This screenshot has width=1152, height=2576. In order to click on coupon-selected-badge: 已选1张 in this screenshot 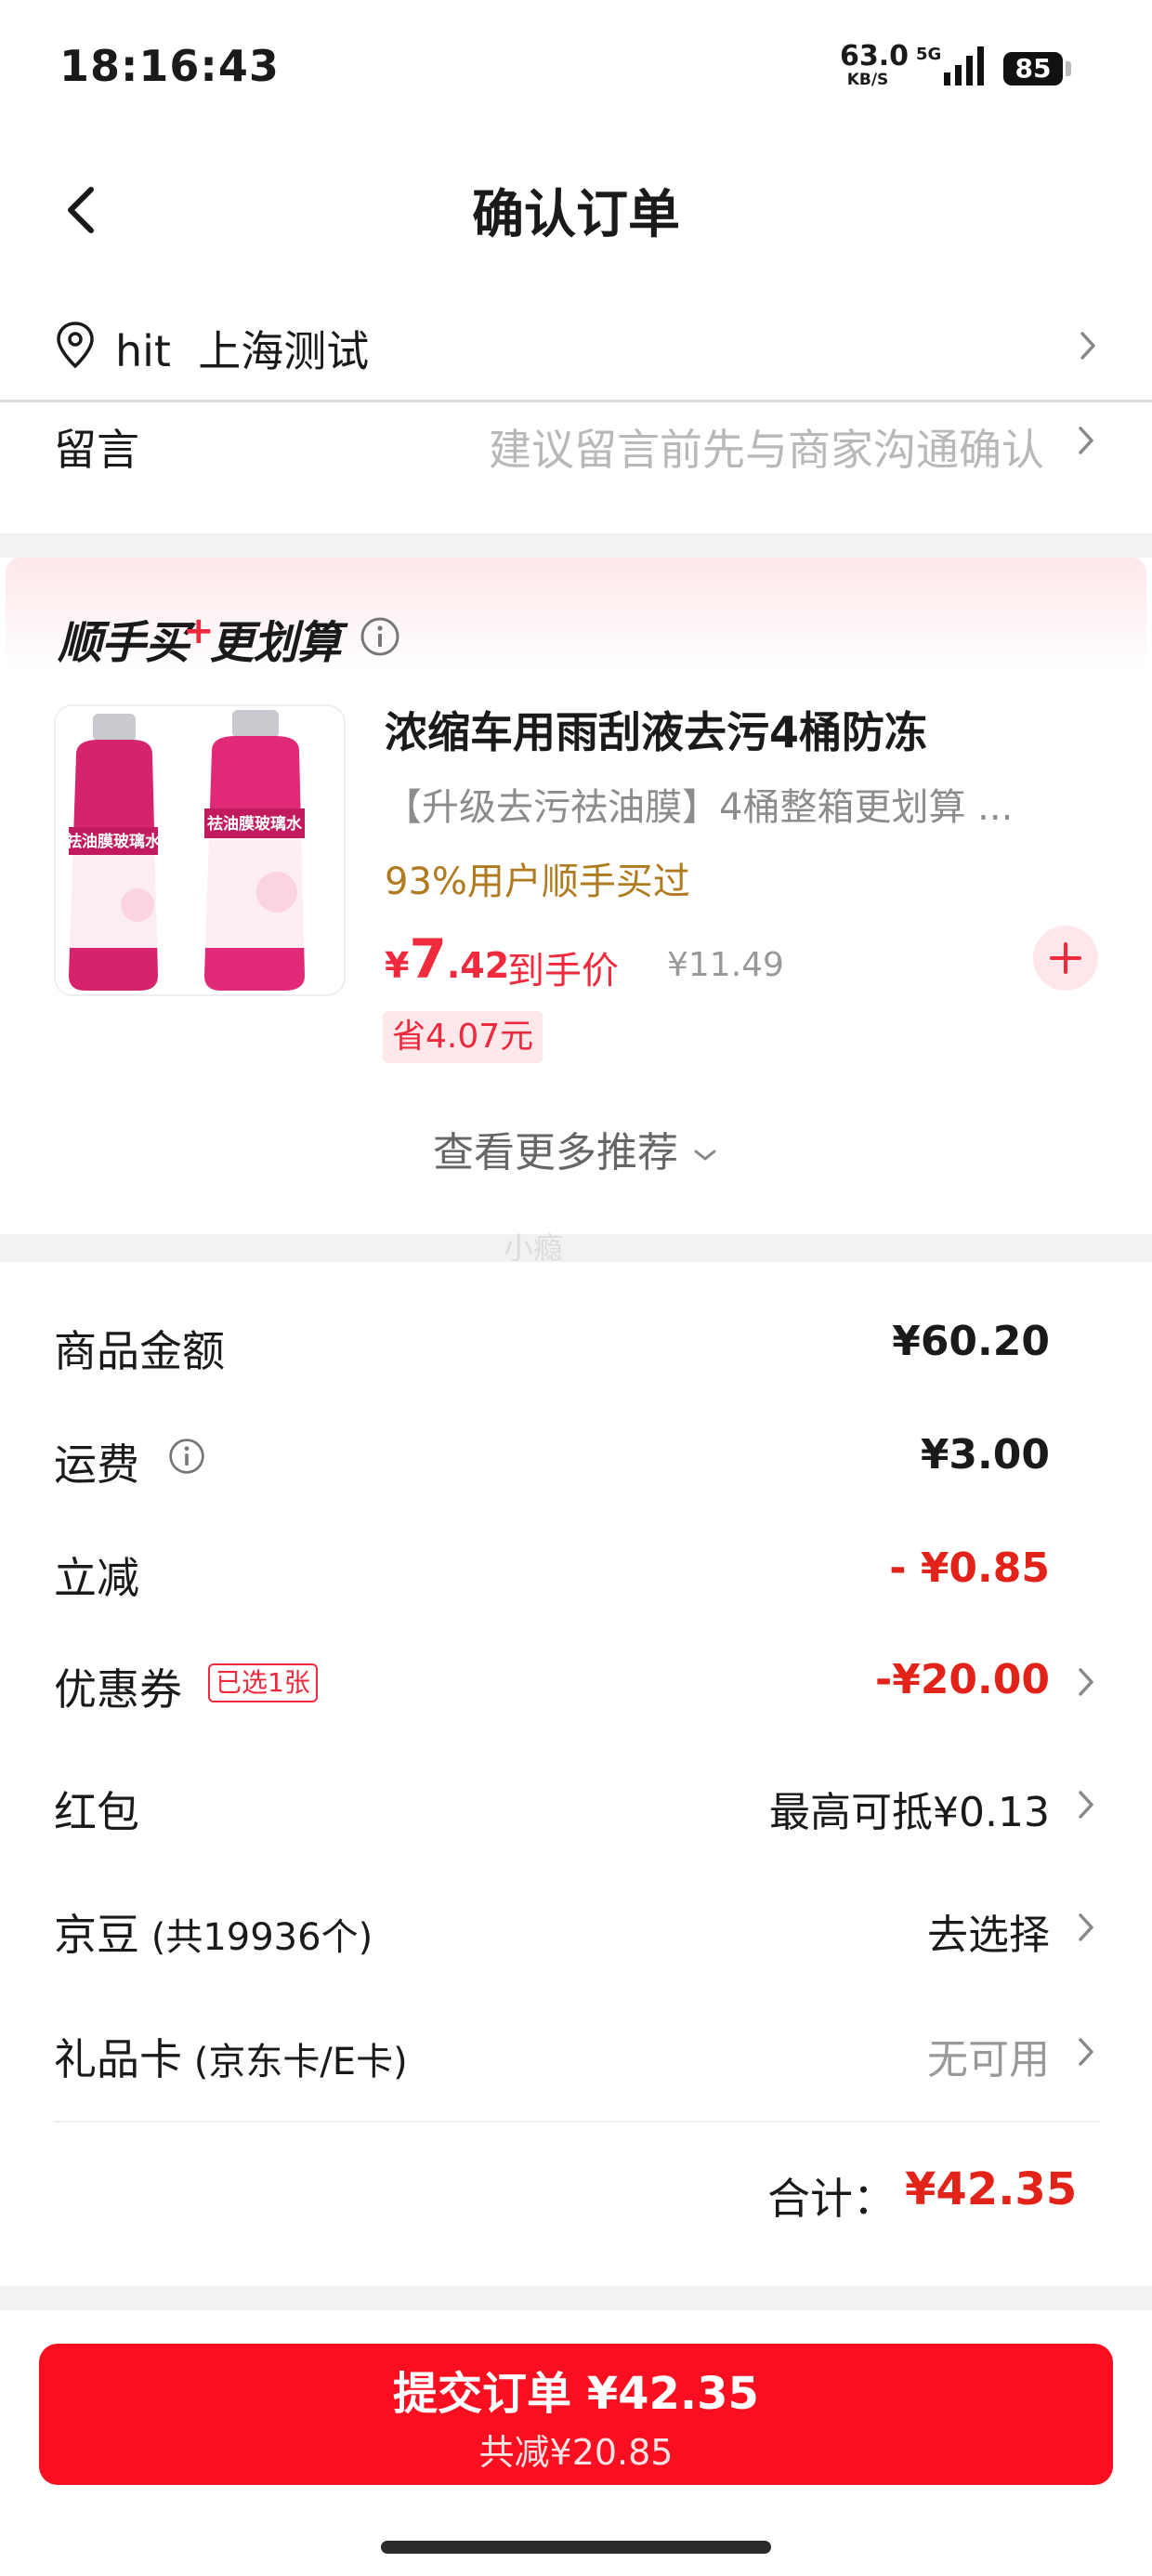, I will do `click(263, 1682)`.